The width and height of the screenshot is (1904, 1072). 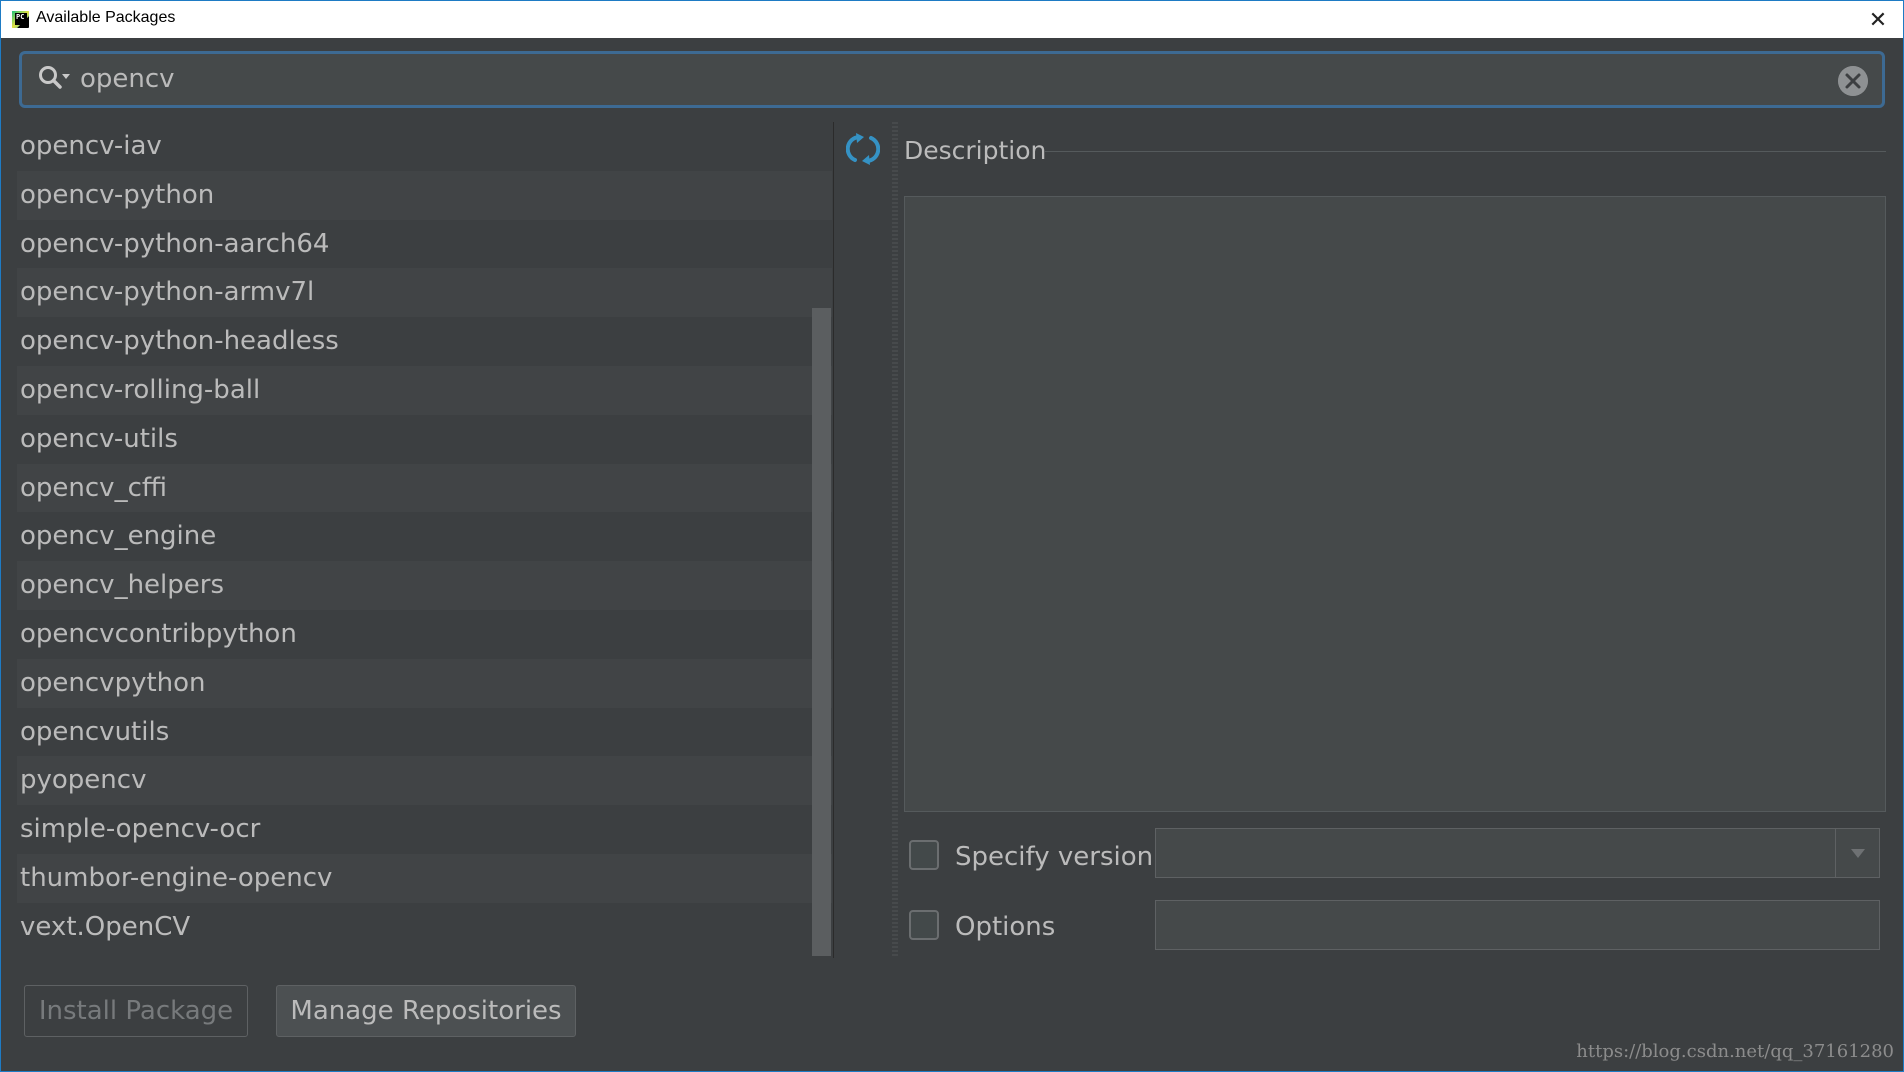 What do you see at coordinates (924, 855) in the screenshot?
I see `specify-version-checkbox` at bounding box center [924, 855].